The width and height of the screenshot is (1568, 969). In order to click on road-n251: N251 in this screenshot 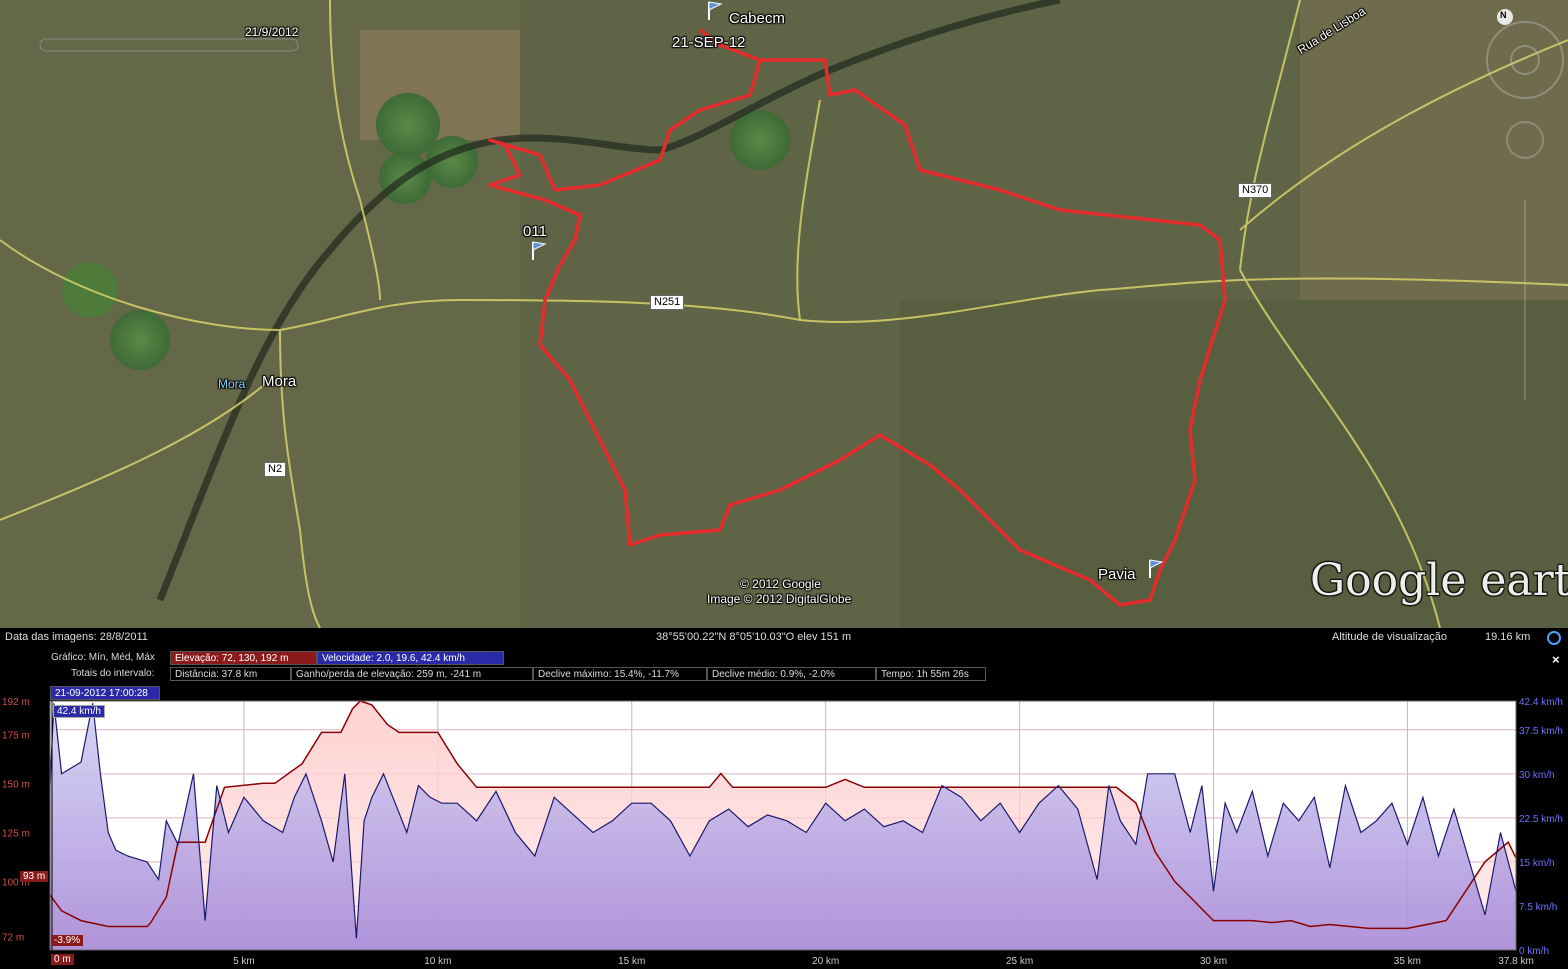, I will do `click(667, 302)`.